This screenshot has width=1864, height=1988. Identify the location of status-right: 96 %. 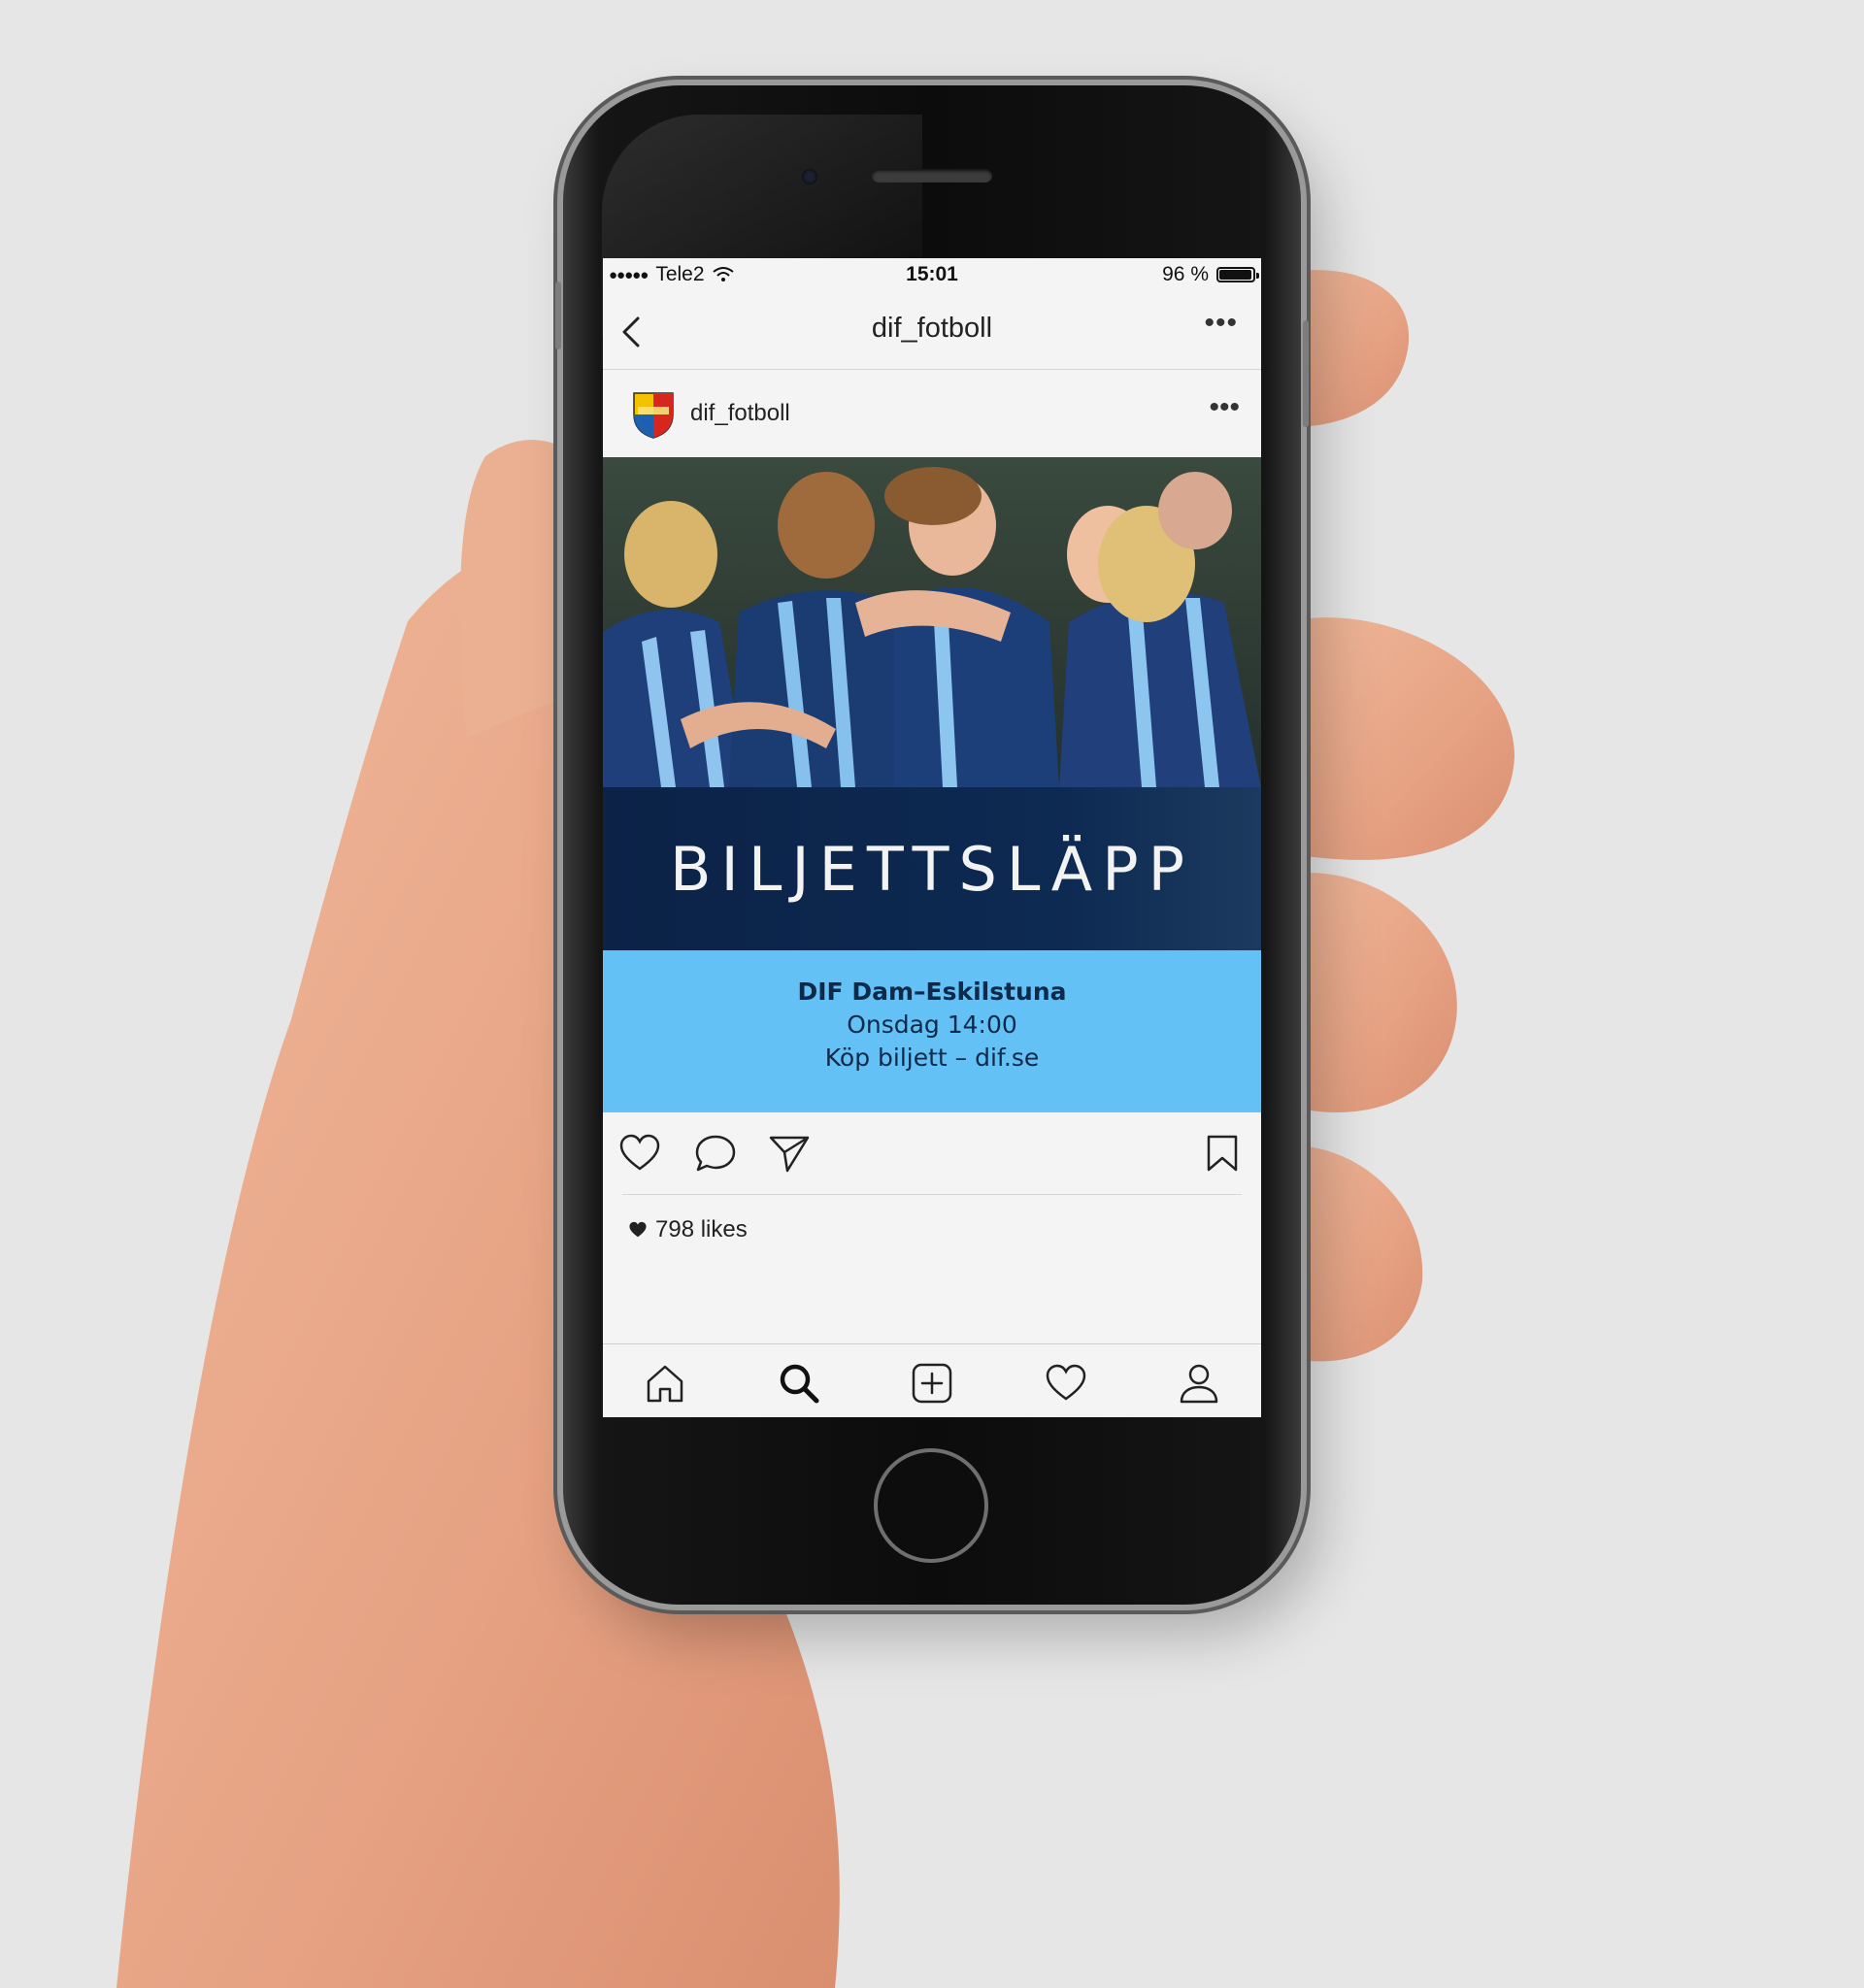
(1210, 274).